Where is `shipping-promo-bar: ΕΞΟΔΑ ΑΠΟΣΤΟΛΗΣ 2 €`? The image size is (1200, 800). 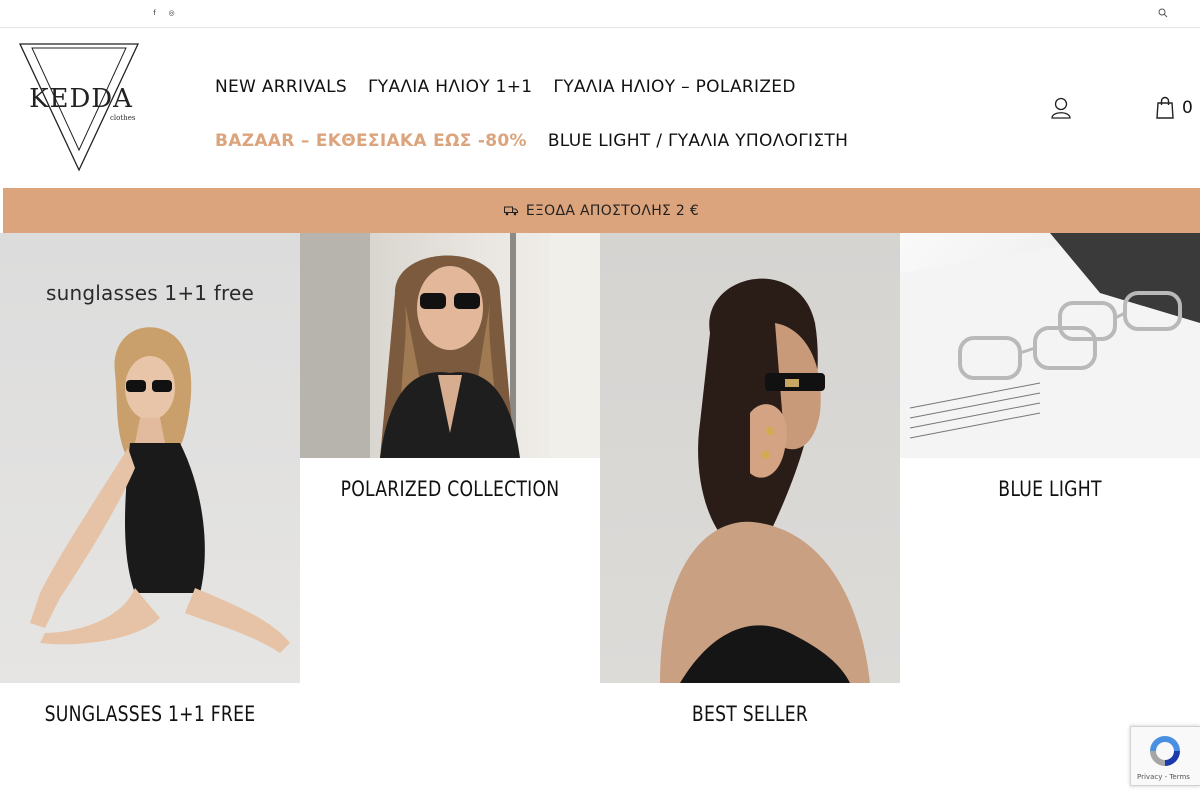 shipping-promo-bar: ΕΞΟΔΑ ΑΠΟΣΤΟΛΗΣ 2 € is located at coordinates (601, 210).